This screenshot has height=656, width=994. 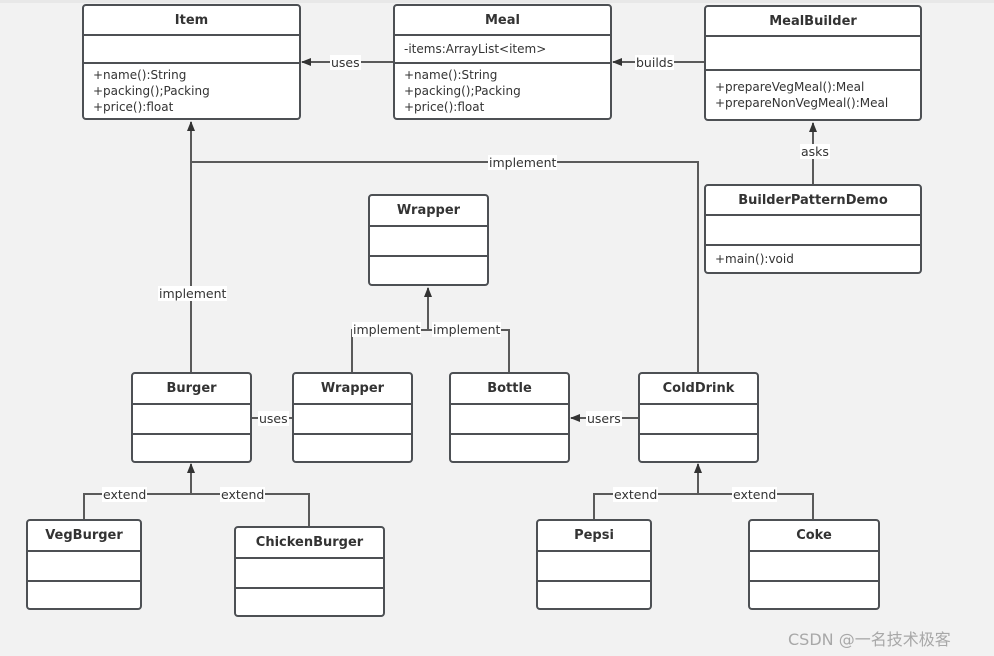 I want to click on label-coke-extends: extend, so click(x=755, y=494).